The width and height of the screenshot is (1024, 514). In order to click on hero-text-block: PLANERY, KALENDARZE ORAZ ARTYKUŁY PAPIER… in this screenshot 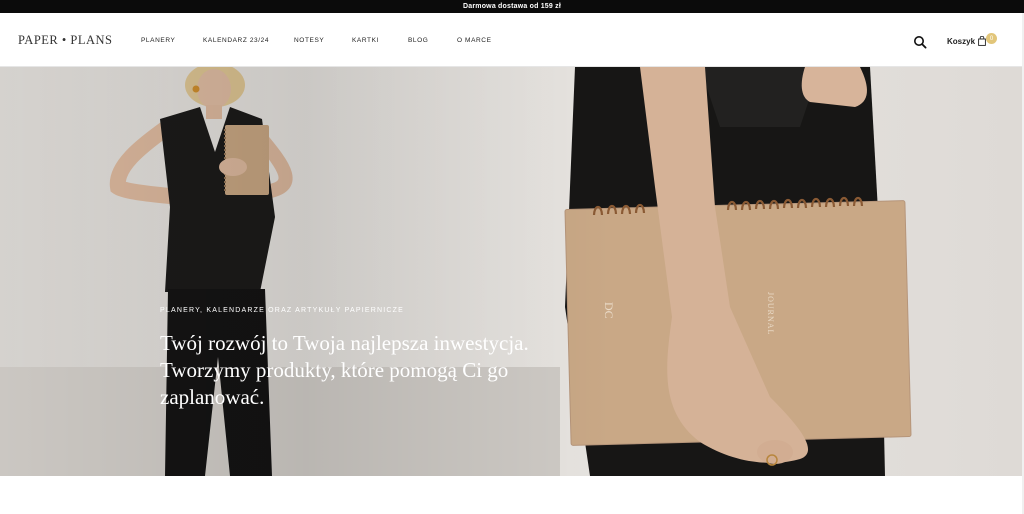, I will do `click(370, 359)`.